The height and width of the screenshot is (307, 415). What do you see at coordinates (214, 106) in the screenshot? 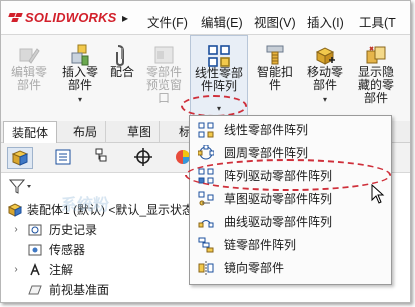
I see `dropdown-arrow-highlight` at bounding box center [214, 106].